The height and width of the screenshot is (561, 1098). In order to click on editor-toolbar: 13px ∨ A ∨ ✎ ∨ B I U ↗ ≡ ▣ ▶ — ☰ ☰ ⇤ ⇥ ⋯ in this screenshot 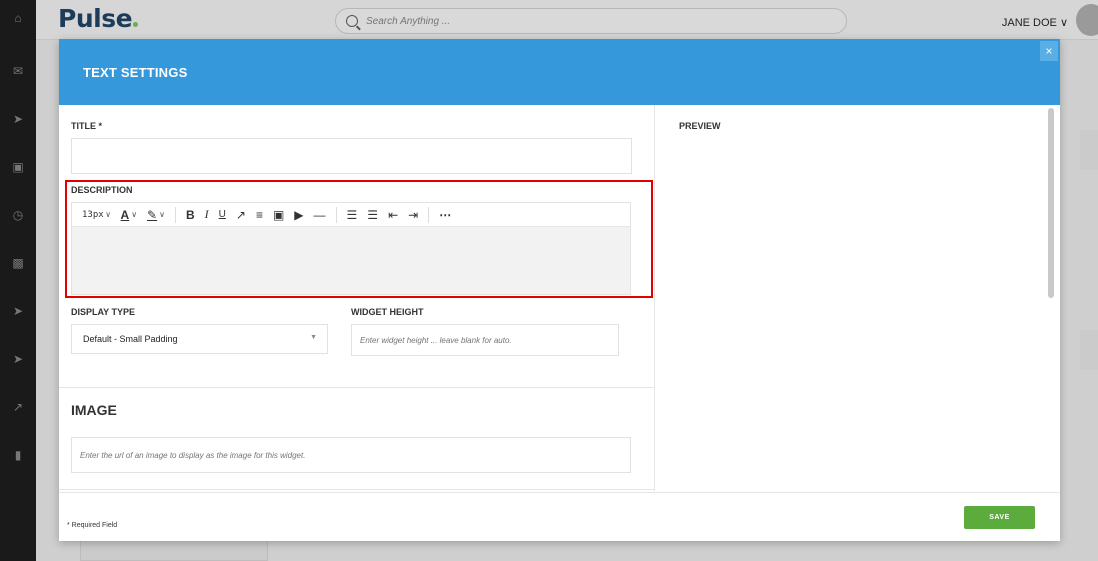, I will do `click(351, 215)`.